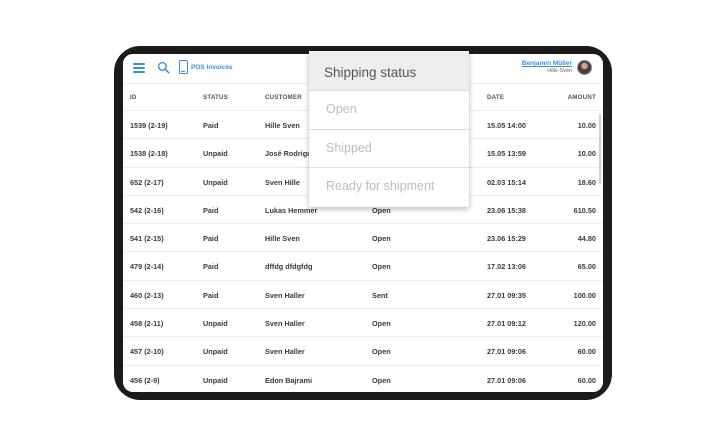 The height and width of the screenshot is (427, 724). Describe the element at coordinates (291, 210) in the screenshot. I see `cell-customer: Lukas Hemmer` at that location.